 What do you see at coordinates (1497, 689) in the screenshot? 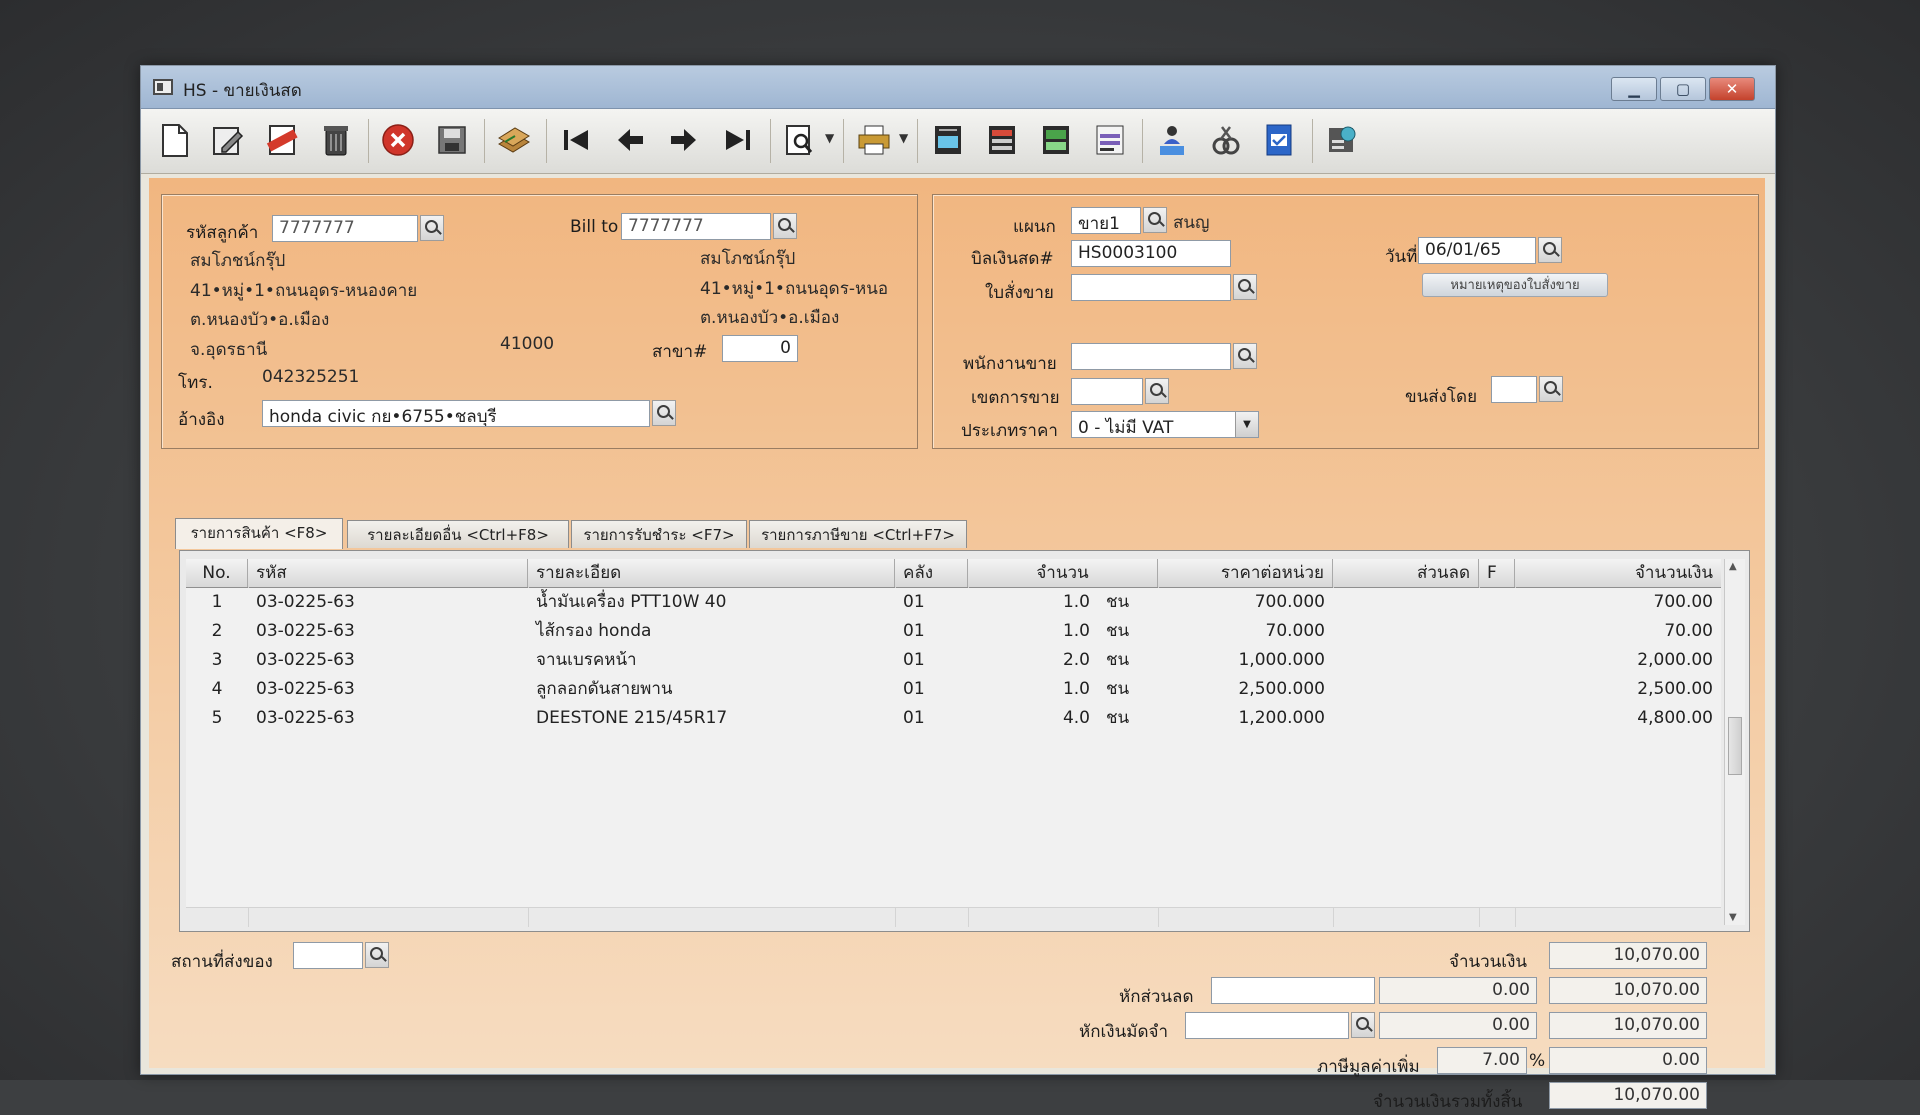
I see `cell-f` at bounding box center [1497, 689].